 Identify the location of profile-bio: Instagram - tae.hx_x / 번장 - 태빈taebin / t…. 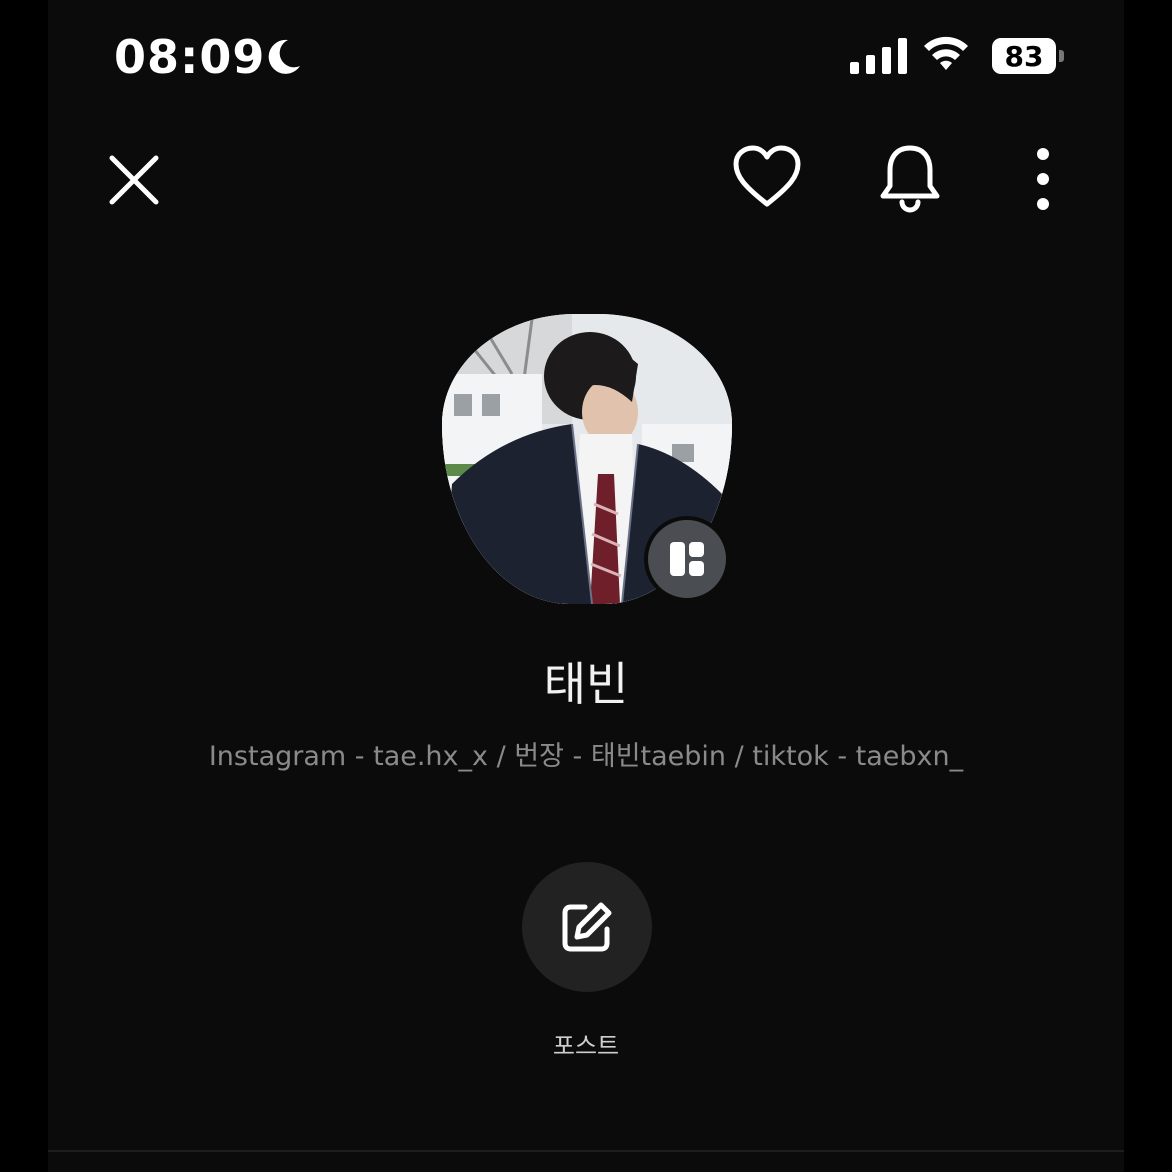
(586, 756).